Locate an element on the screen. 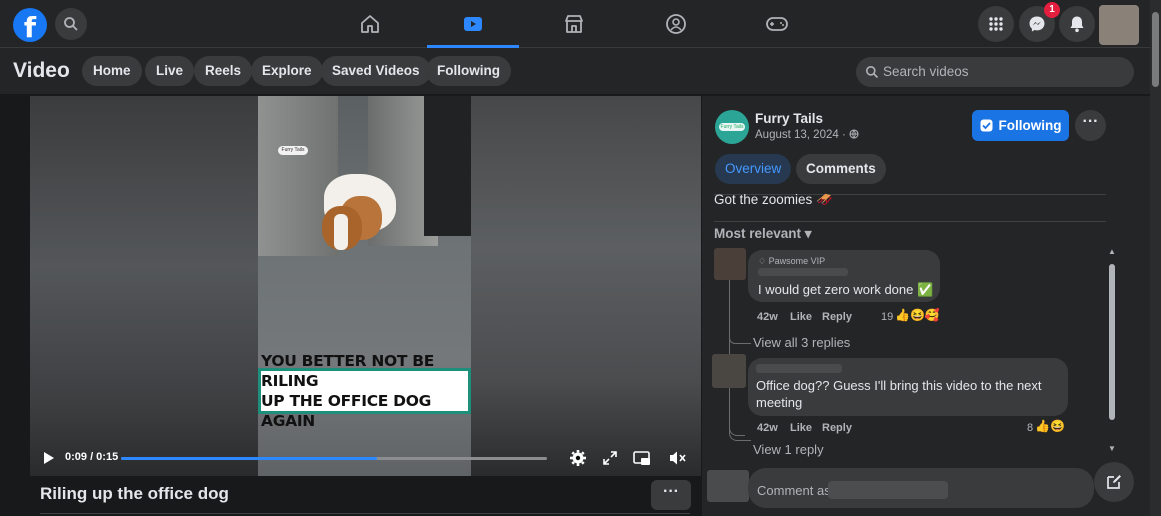 This screenshot has width=1161, height=516. compose-edit-icon is located at coordinates (1114, 482).